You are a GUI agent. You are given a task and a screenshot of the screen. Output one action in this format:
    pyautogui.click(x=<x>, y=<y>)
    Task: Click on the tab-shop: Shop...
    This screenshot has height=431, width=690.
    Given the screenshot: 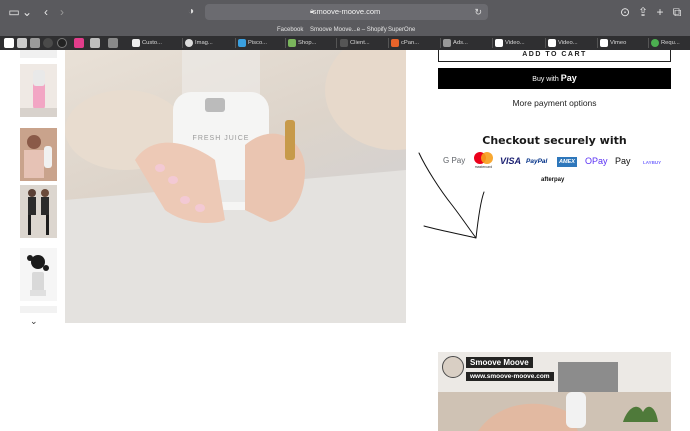 What is the action you would take?
    pyautogui.click(x=311, y=43)
    